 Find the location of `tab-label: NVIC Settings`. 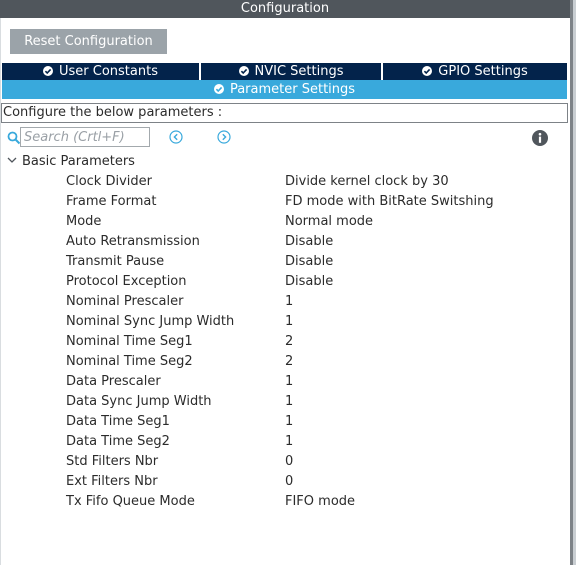

tab-label: NVIC Settings is located at coordinates (299, 71).